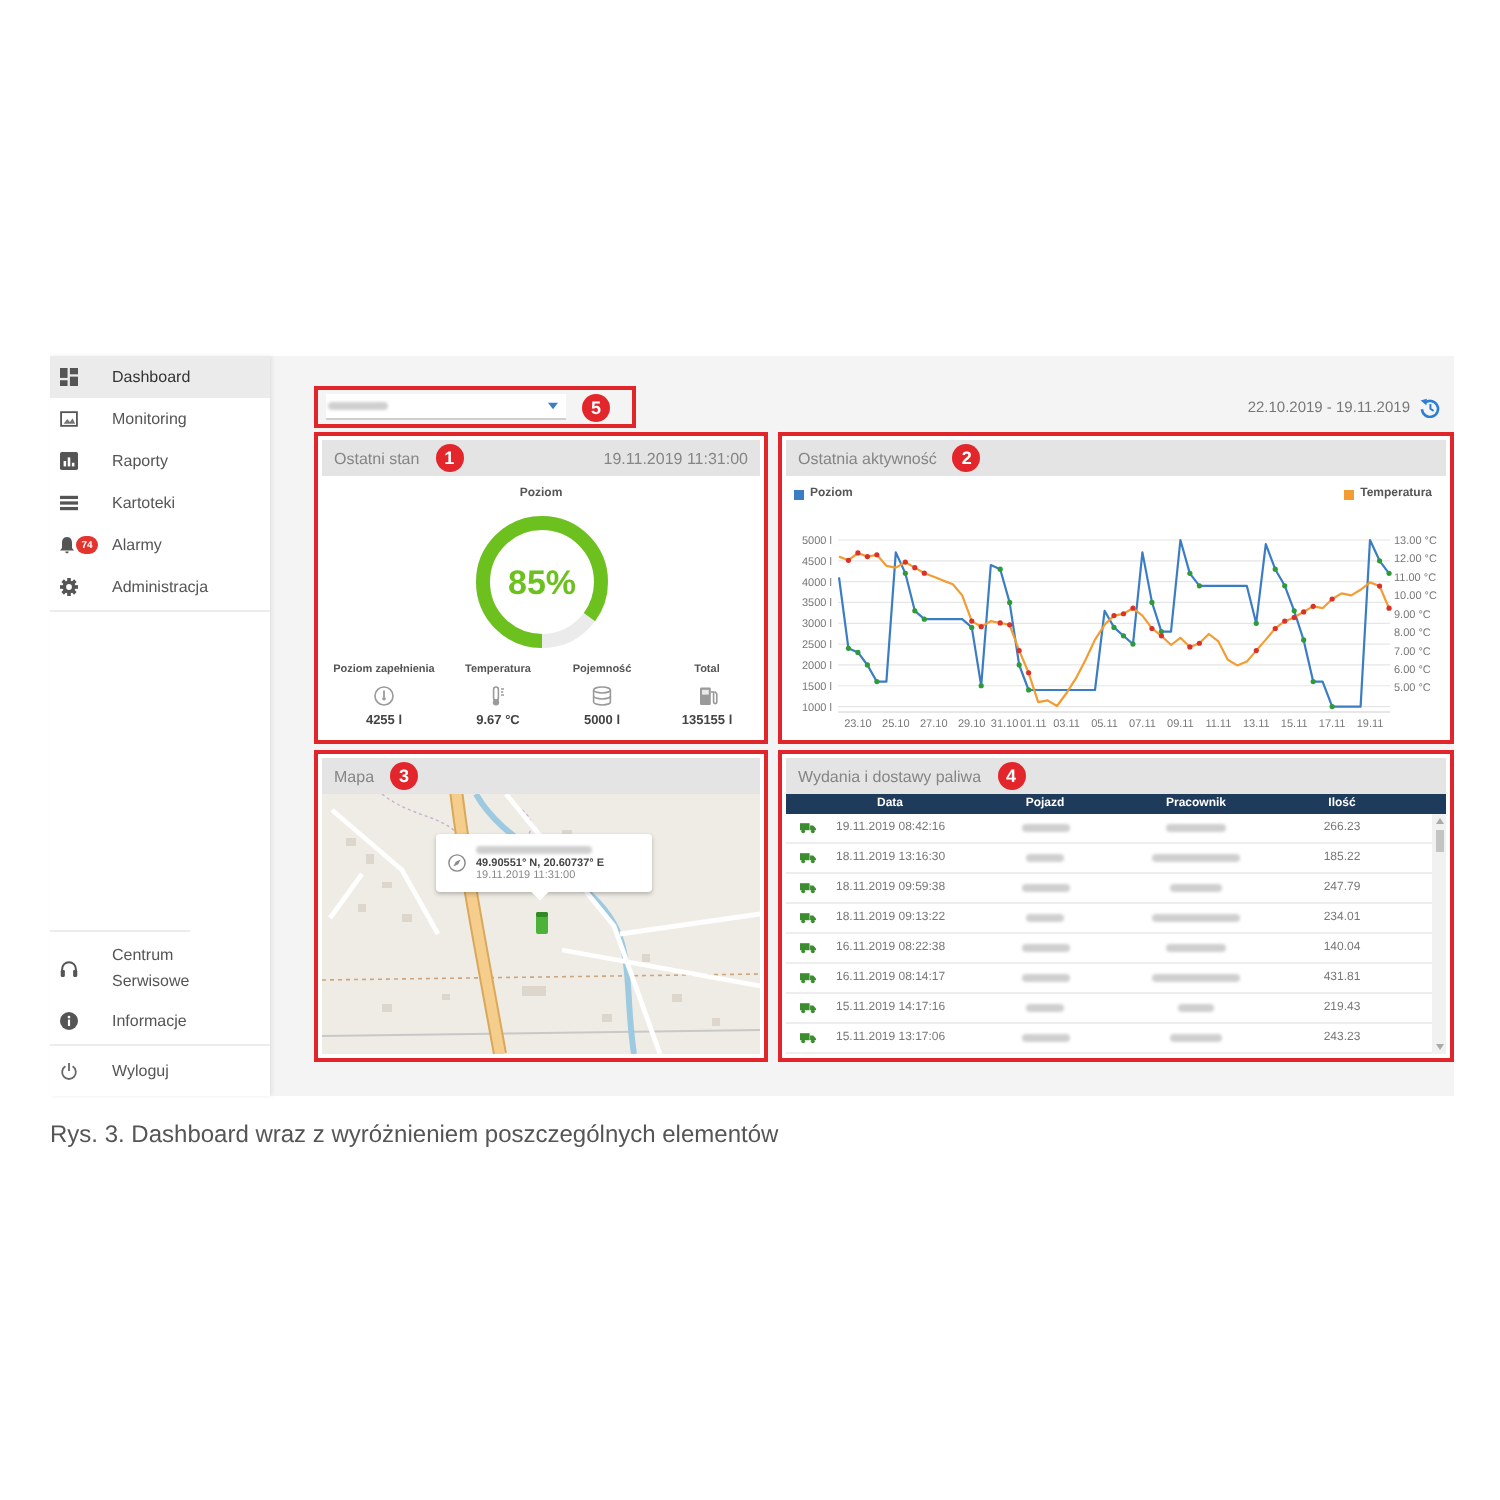  What do you see at coordinates (69, 503) in the screenshot?
I see `list-icon` at bounding box center [69, 503].